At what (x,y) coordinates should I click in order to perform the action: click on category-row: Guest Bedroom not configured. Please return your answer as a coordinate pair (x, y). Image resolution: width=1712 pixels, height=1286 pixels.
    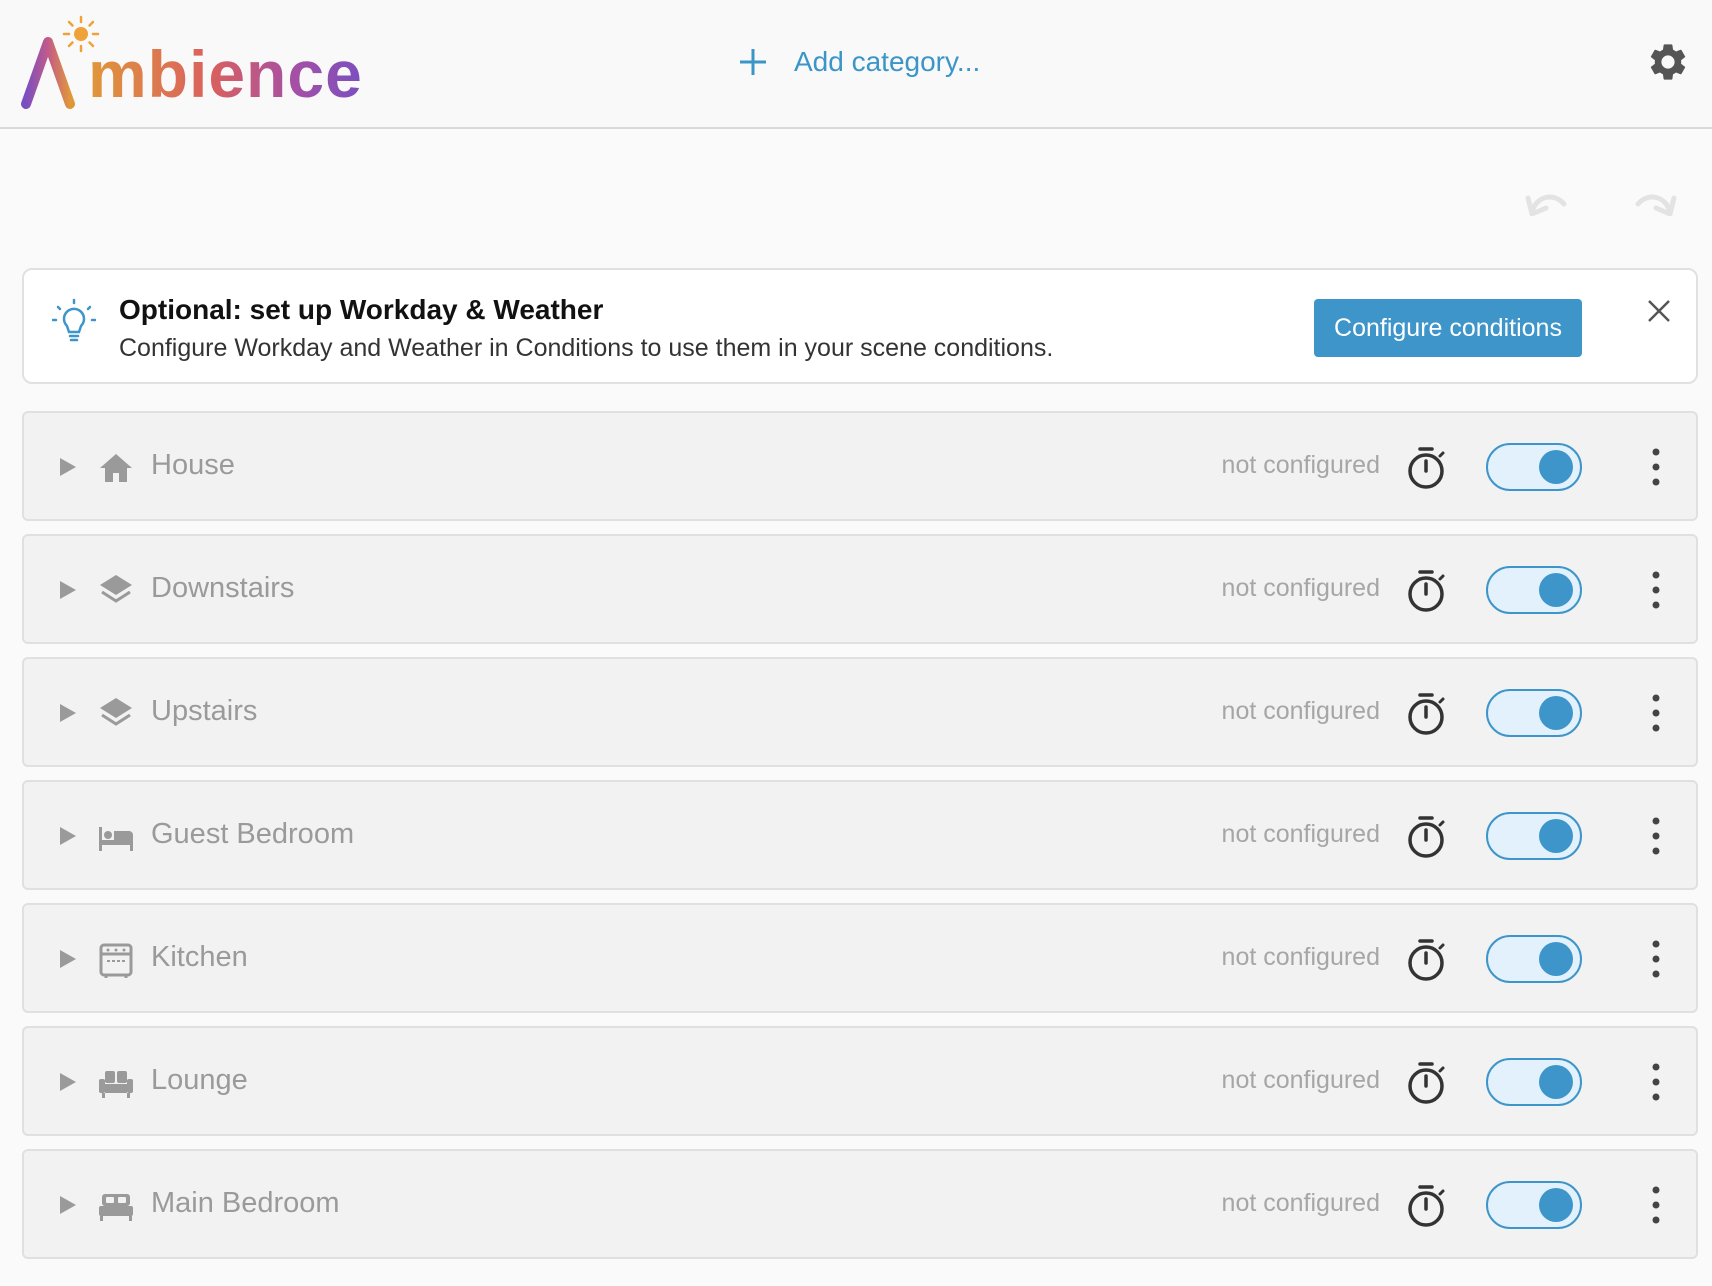
    Looking at the image, I should click on (860, 835).